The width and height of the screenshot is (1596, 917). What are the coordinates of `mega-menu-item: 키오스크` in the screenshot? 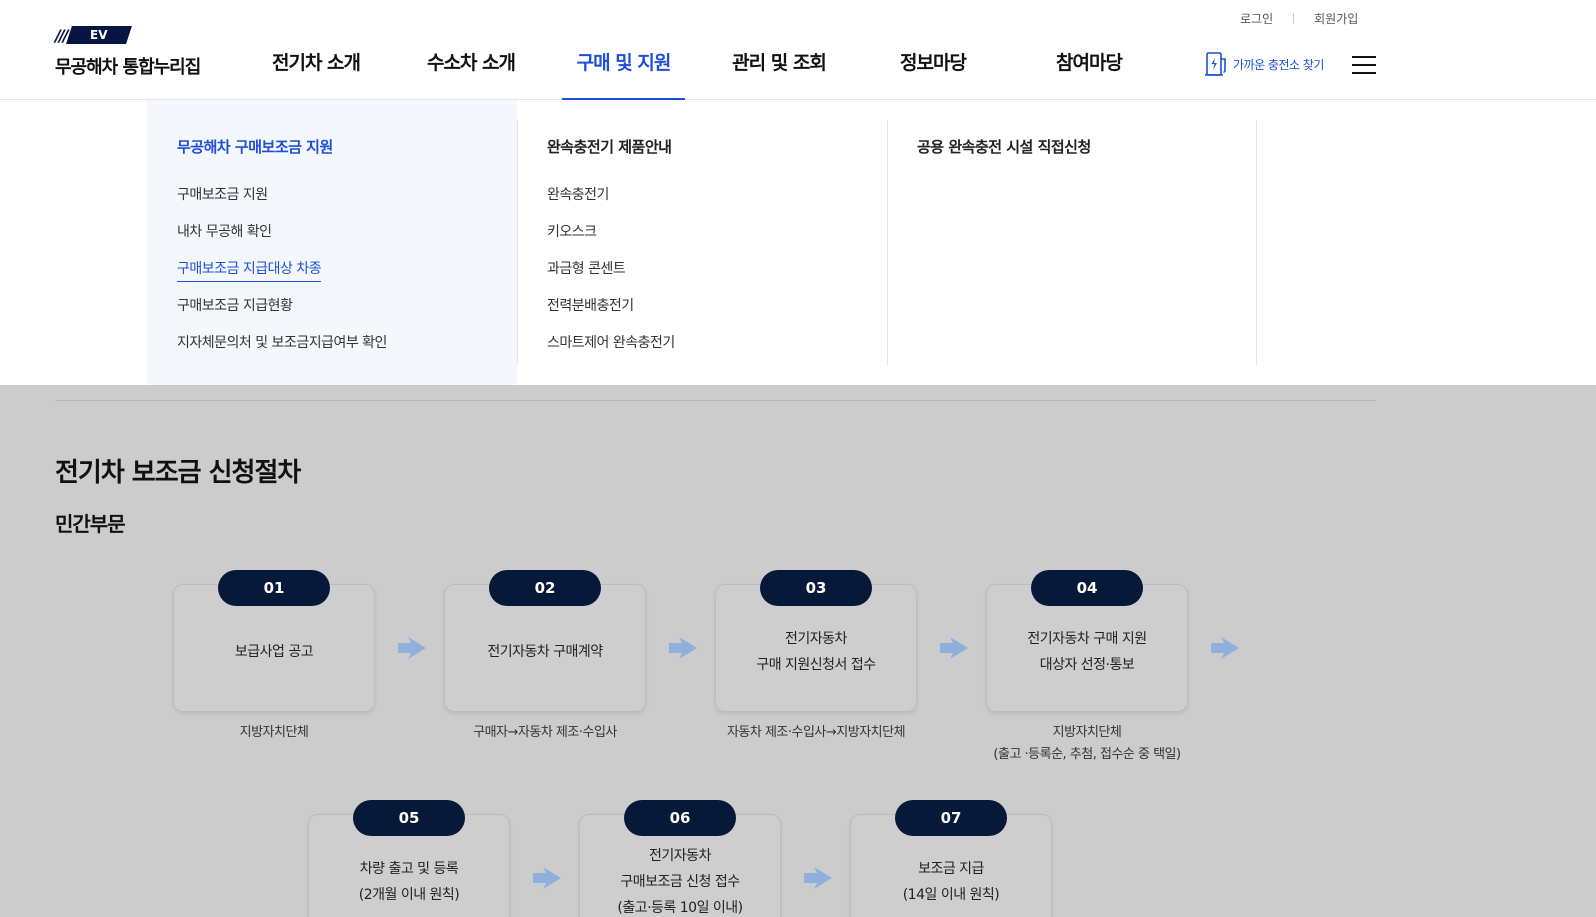 It's located at (611, 239).